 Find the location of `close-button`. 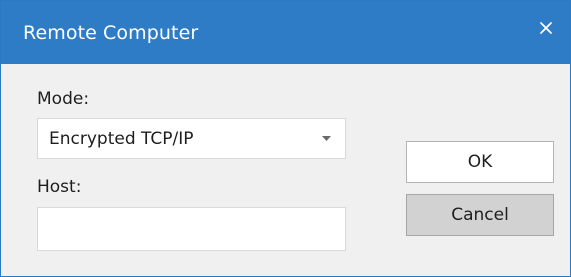

close-button is located at coordinates (546, 32).